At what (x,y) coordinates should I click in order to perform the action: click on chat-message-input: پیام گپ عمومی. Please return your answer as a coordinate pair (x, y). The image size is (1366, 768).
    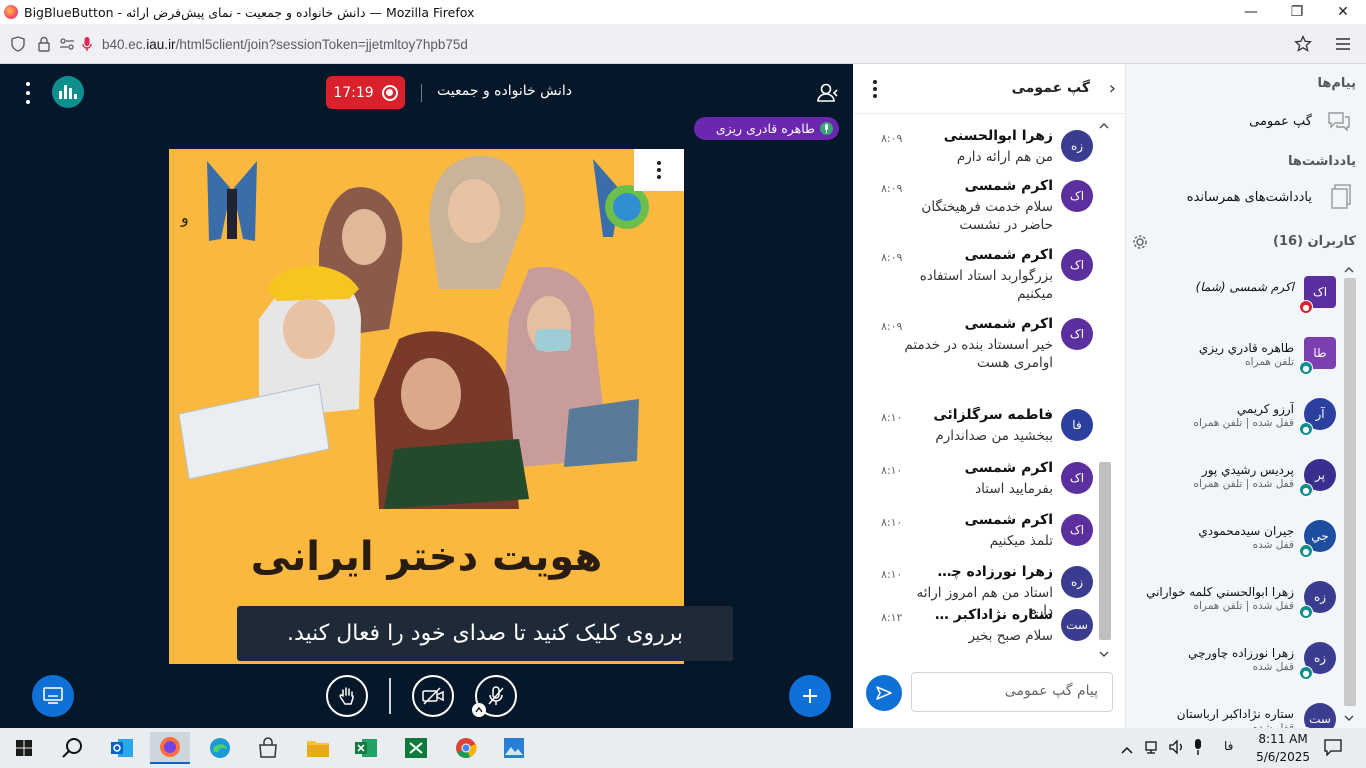
    Looking at the image, I should click on (1012, 692).